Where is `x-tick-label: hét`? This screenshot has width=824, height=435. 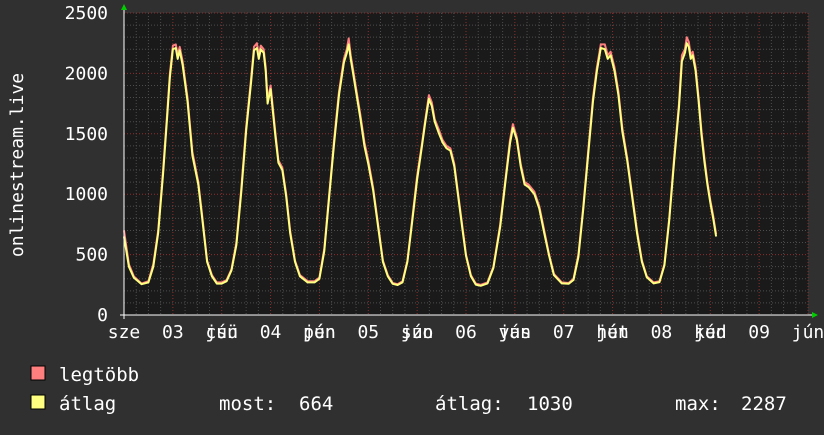 x-tick-label: hét is located at coordinates (612, 332).